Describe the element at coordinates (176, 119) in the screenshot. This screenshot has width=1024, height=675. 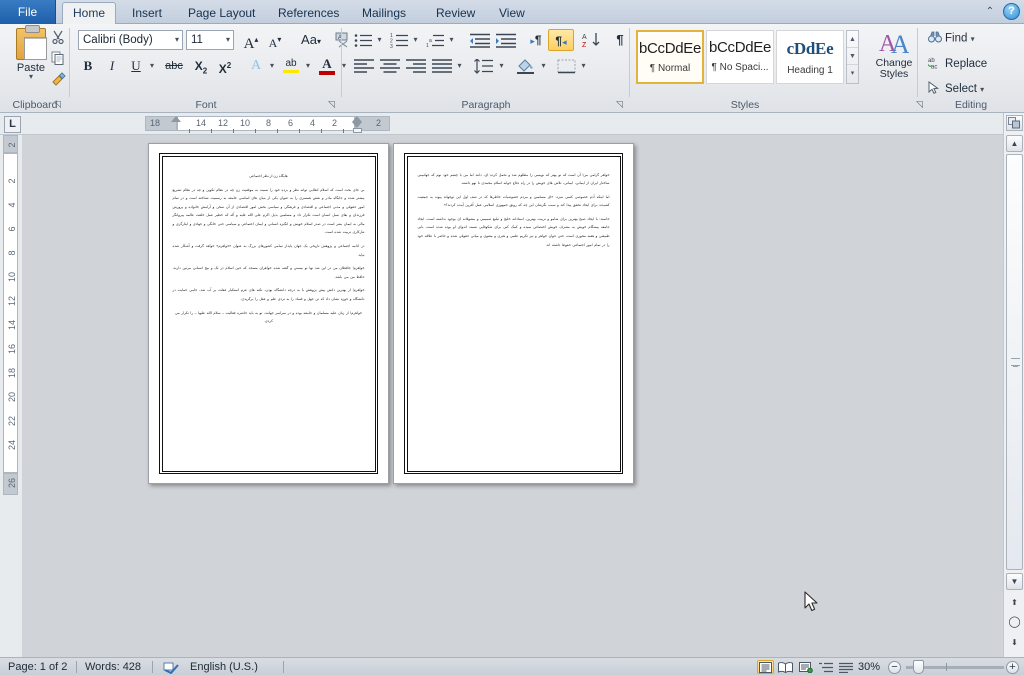
I see `first-line-indent-marker` at that location.